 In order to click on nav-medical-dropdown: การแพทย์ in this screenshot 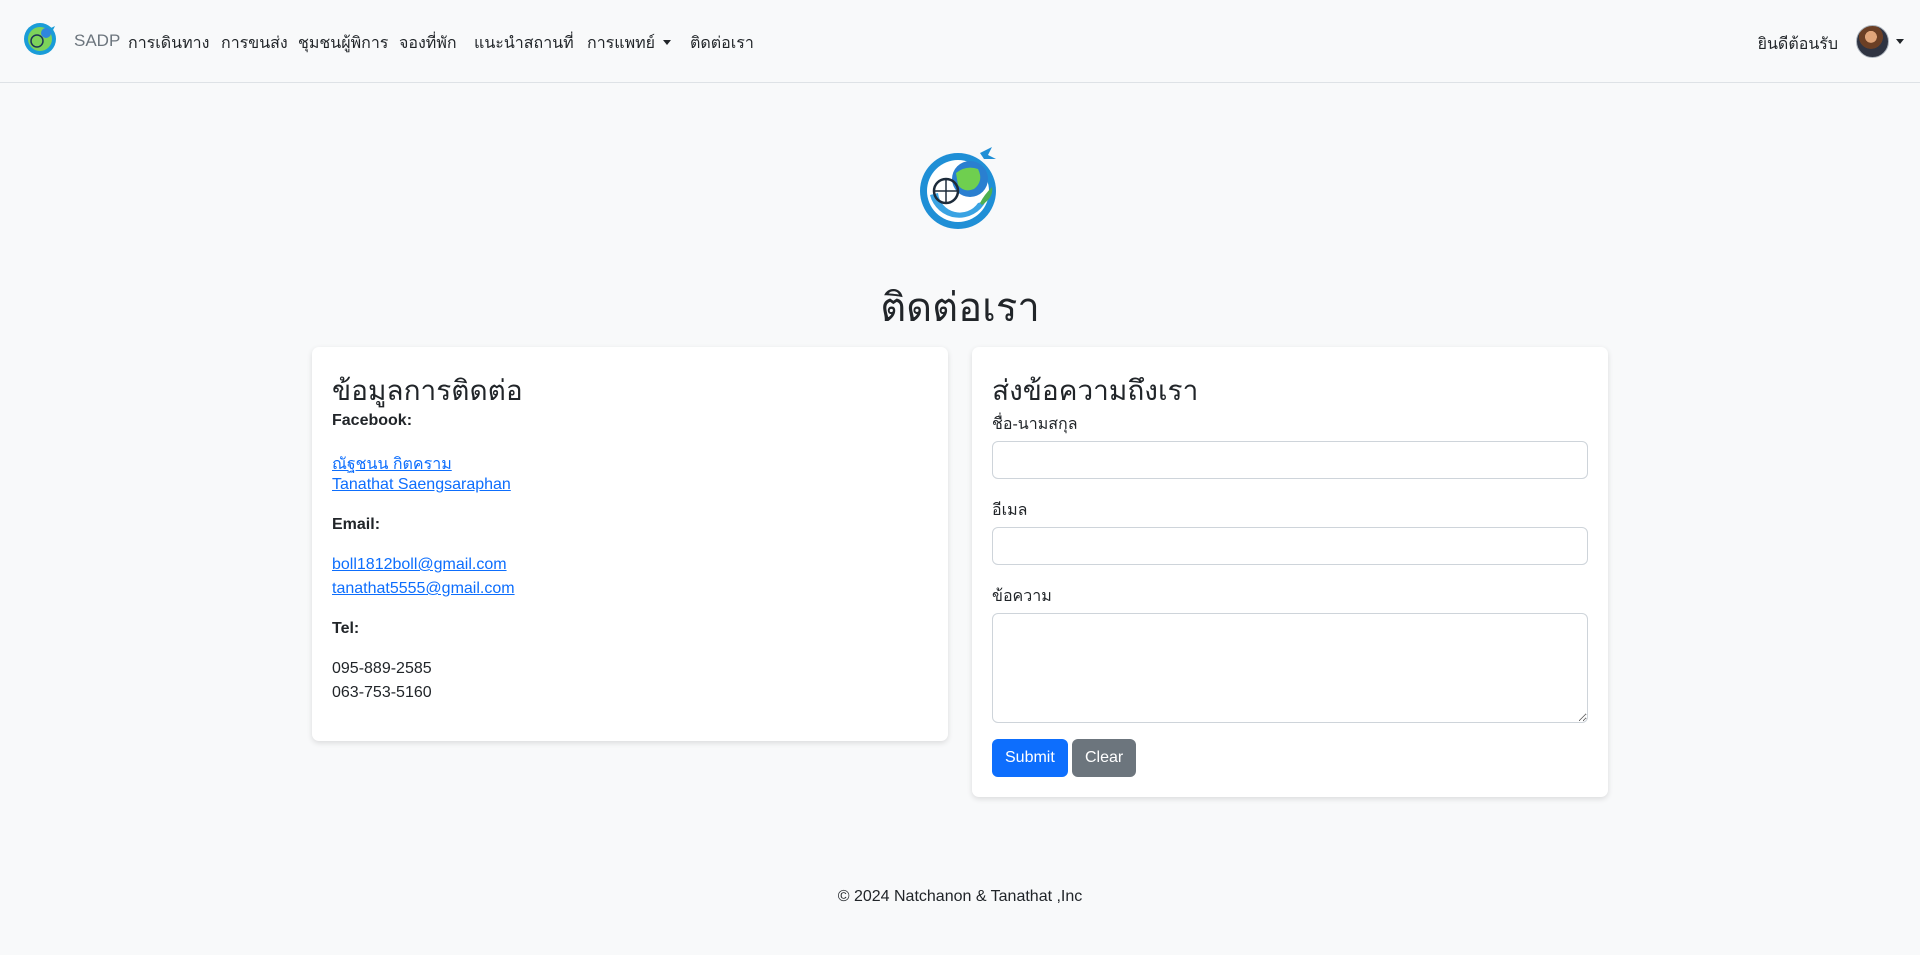, I will do `click(629, 43)`.